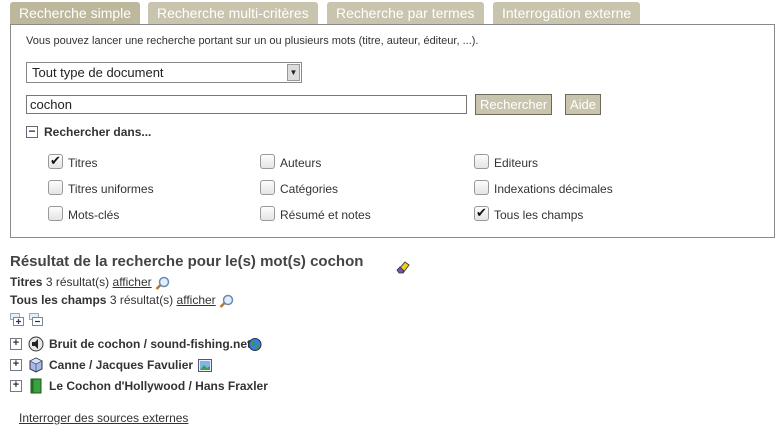  What do you see at coordinates (481, 187) in the screenshot?
I see `checkbox-indexations` at bounding box center [481, 187].